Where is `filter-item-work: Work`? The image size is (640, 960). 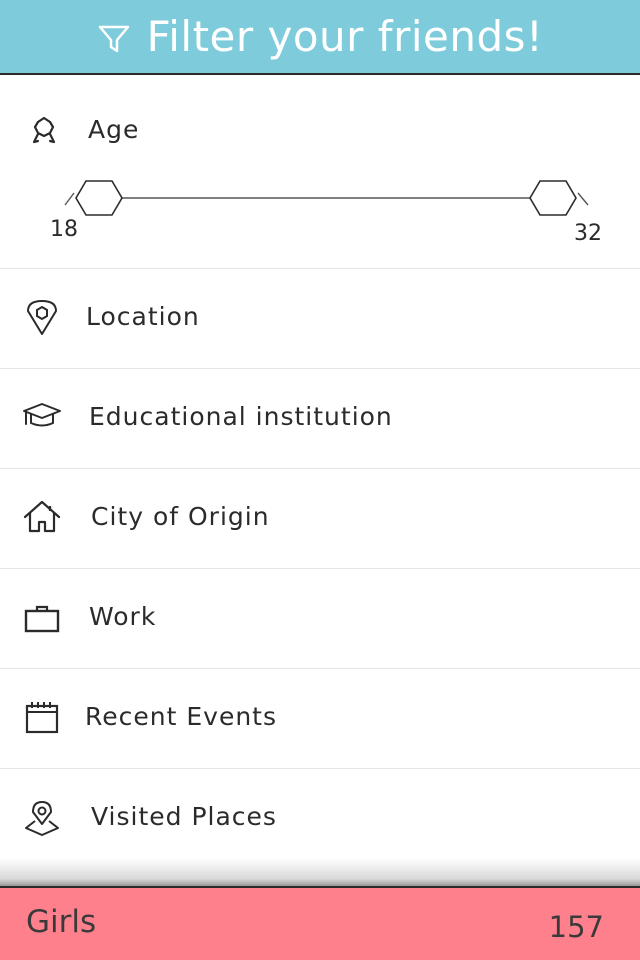
filter-item-work: Work is located at coordinates (320, 619).